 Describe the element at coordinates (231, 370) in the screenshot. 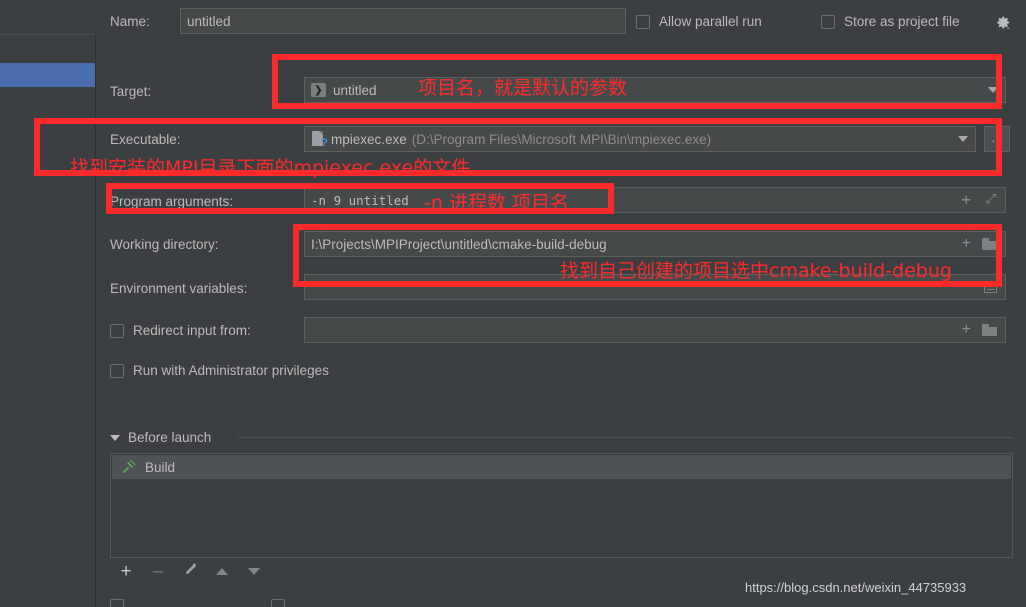

I see `run-with-admin-label: Run with Administrator privileges` at that location.